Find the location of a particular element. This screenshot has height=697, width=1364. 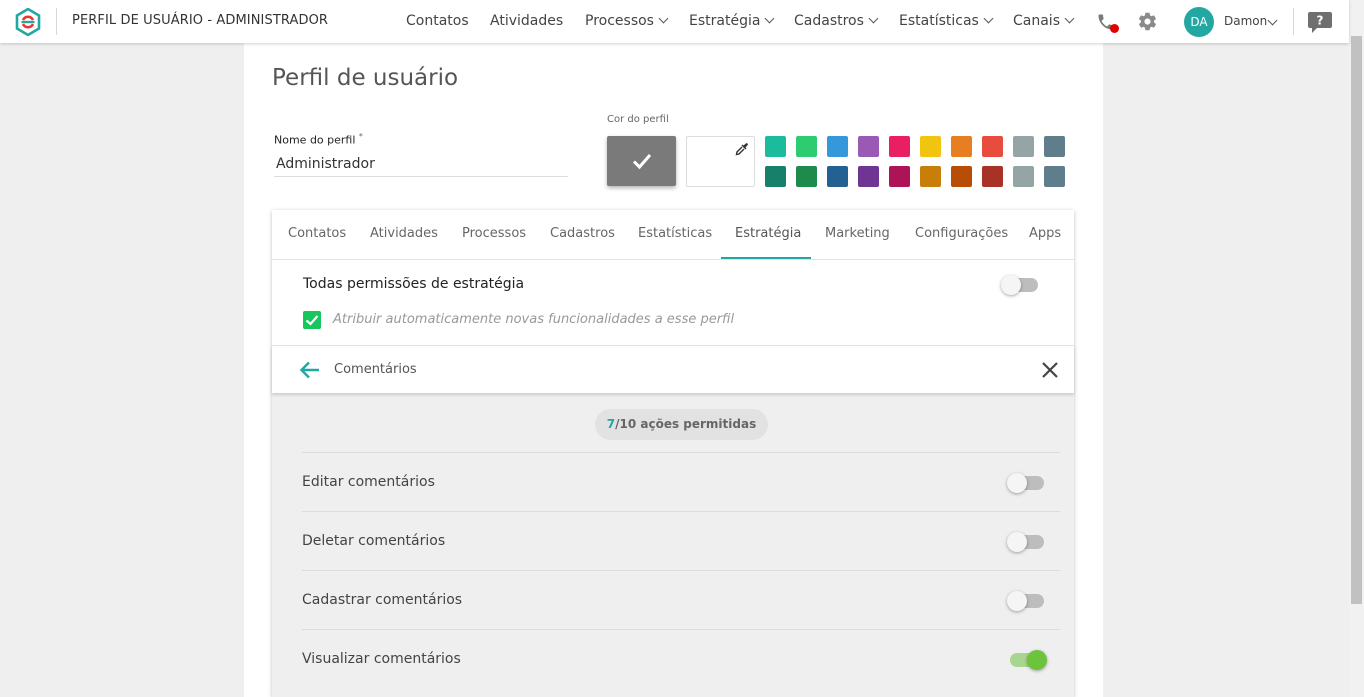

nav-label: Processos is located at coordinates (619, 21).